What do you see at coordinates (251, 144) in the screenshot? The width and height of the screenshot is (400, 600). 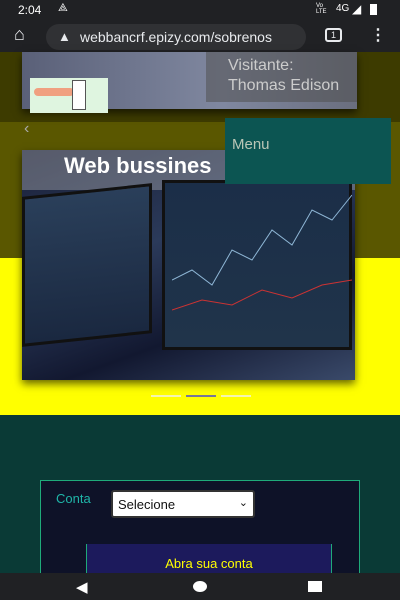 I see `menu-label: Menu` at bounding box center [251, 144].